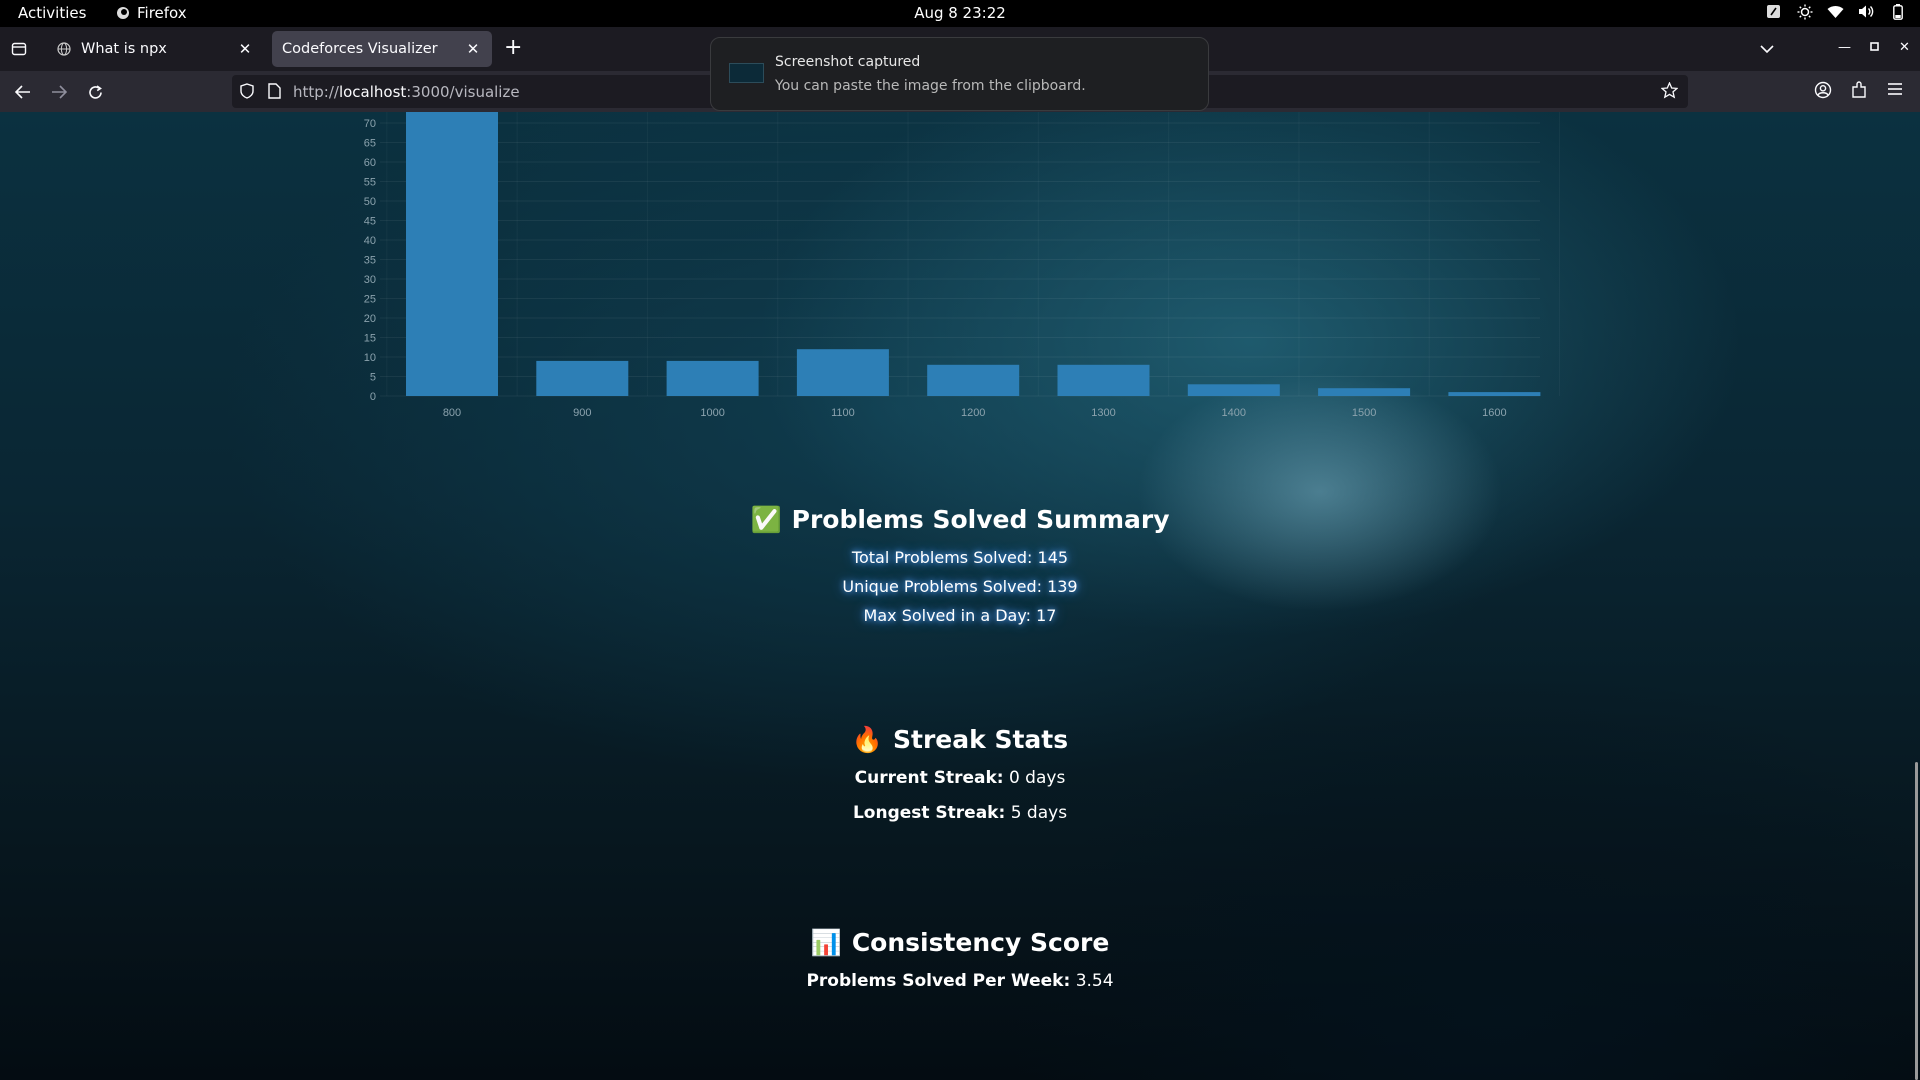  Describe the element at coordinates (766, 519) in the screenshot. I see `check-mark-icon: ✅` at that location.